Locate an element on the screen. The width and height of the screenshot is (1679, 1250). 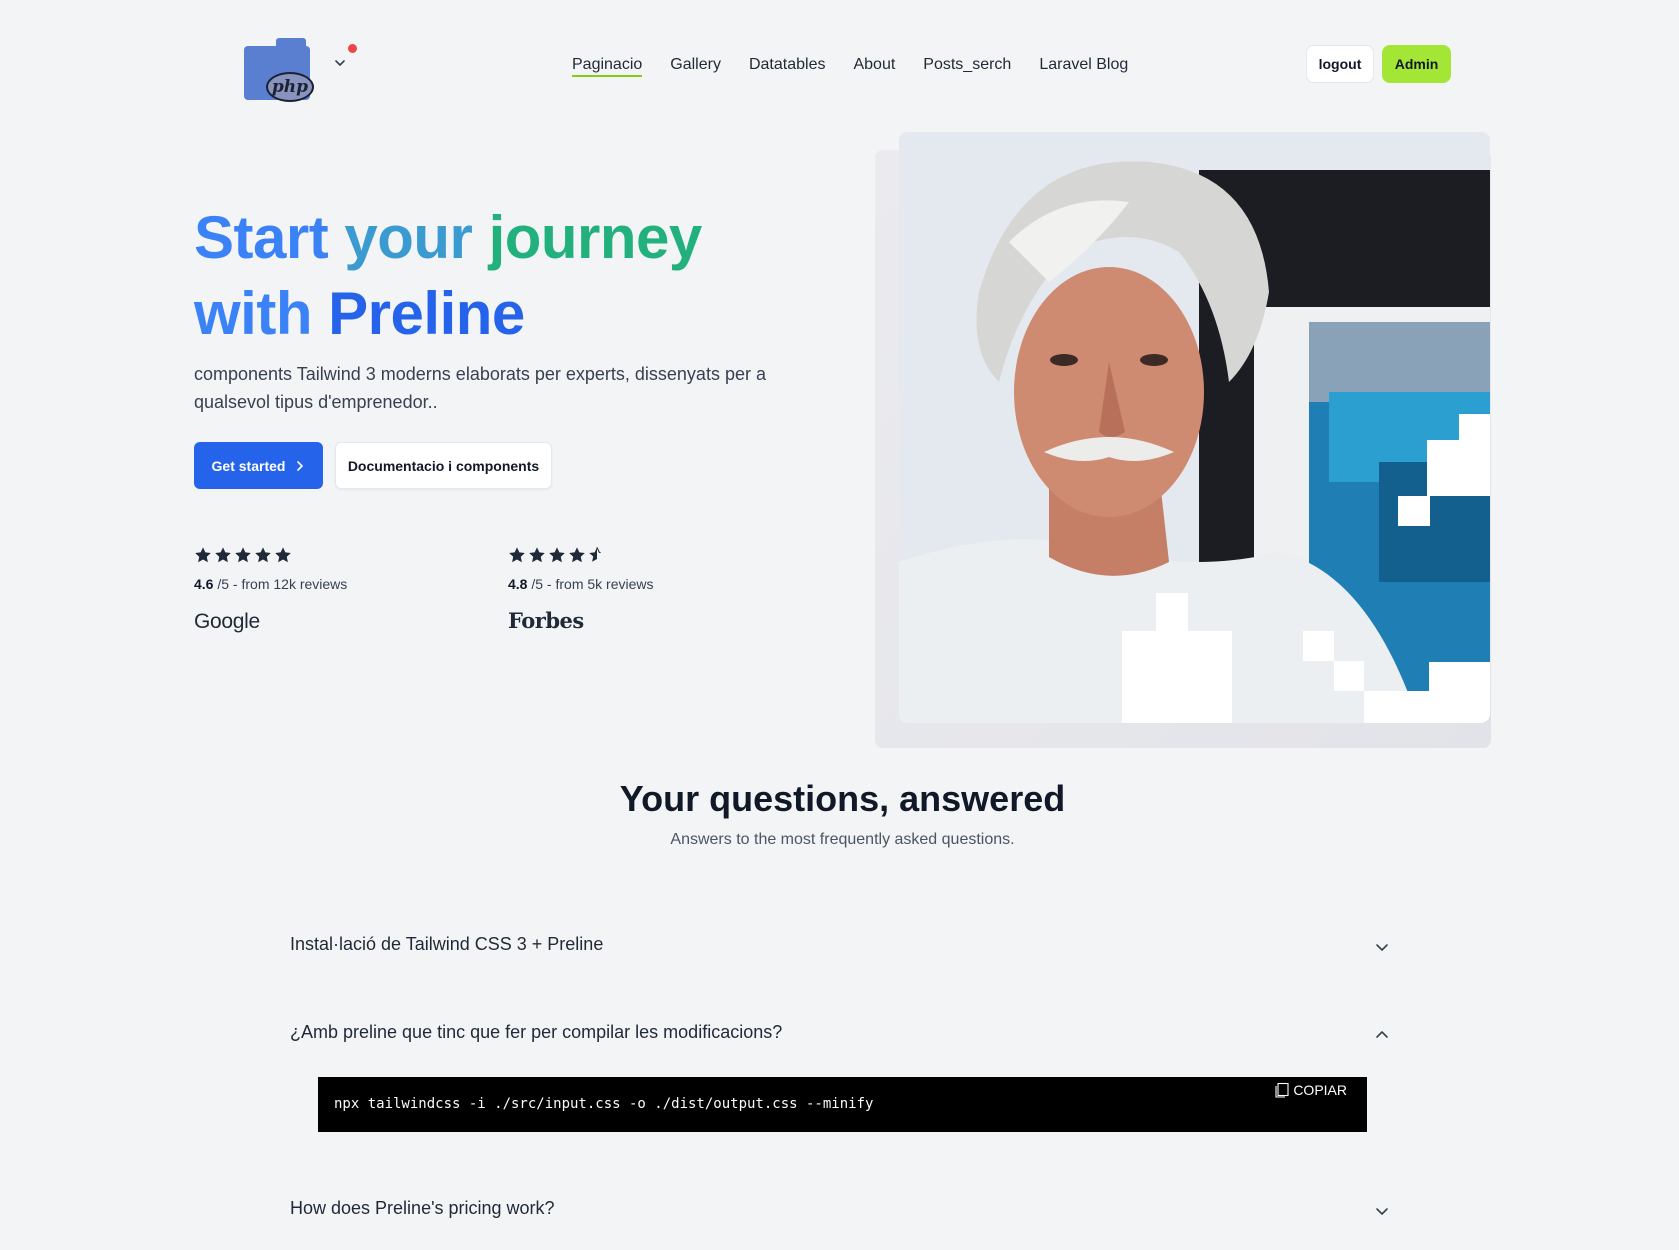
review-google: 4.6 /5 - from 12k reviews Google is located at coordinates (270, 590).